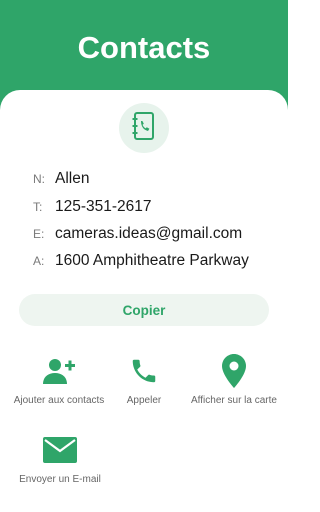 The height and width of the screenshot is (512, 320). I want to click on add-person-icon, so click(59, 373).